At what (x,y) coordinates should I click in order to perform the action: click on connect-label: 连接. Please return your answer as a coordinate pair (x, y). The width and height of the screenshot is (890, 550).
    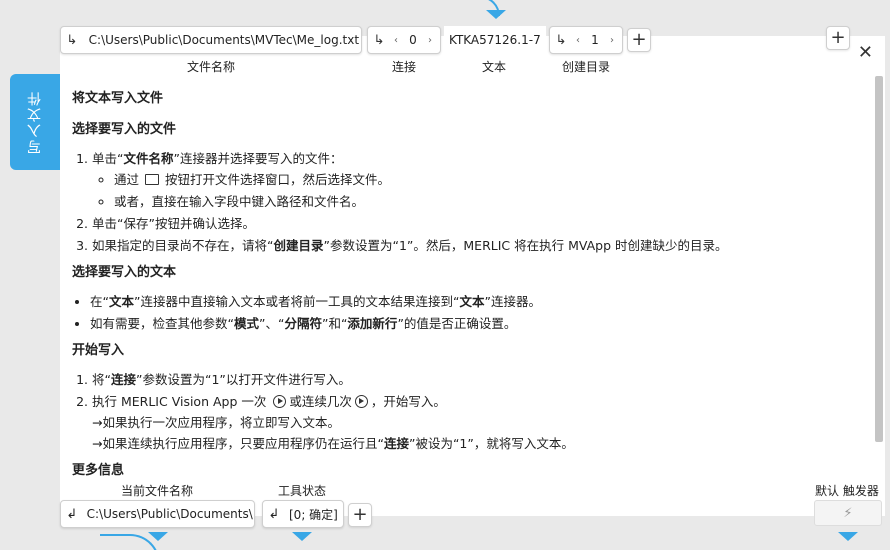
    Looking at the image, I should click on (403, 67).